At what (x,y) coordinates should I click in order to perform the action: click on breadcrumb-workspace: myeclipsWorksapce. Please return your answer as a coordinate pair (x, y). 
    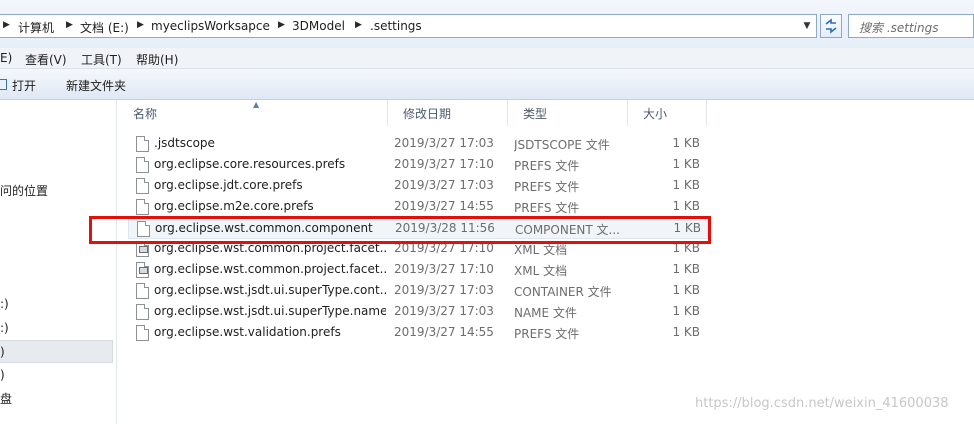
    Looking at the image, I should click on (210, 26).